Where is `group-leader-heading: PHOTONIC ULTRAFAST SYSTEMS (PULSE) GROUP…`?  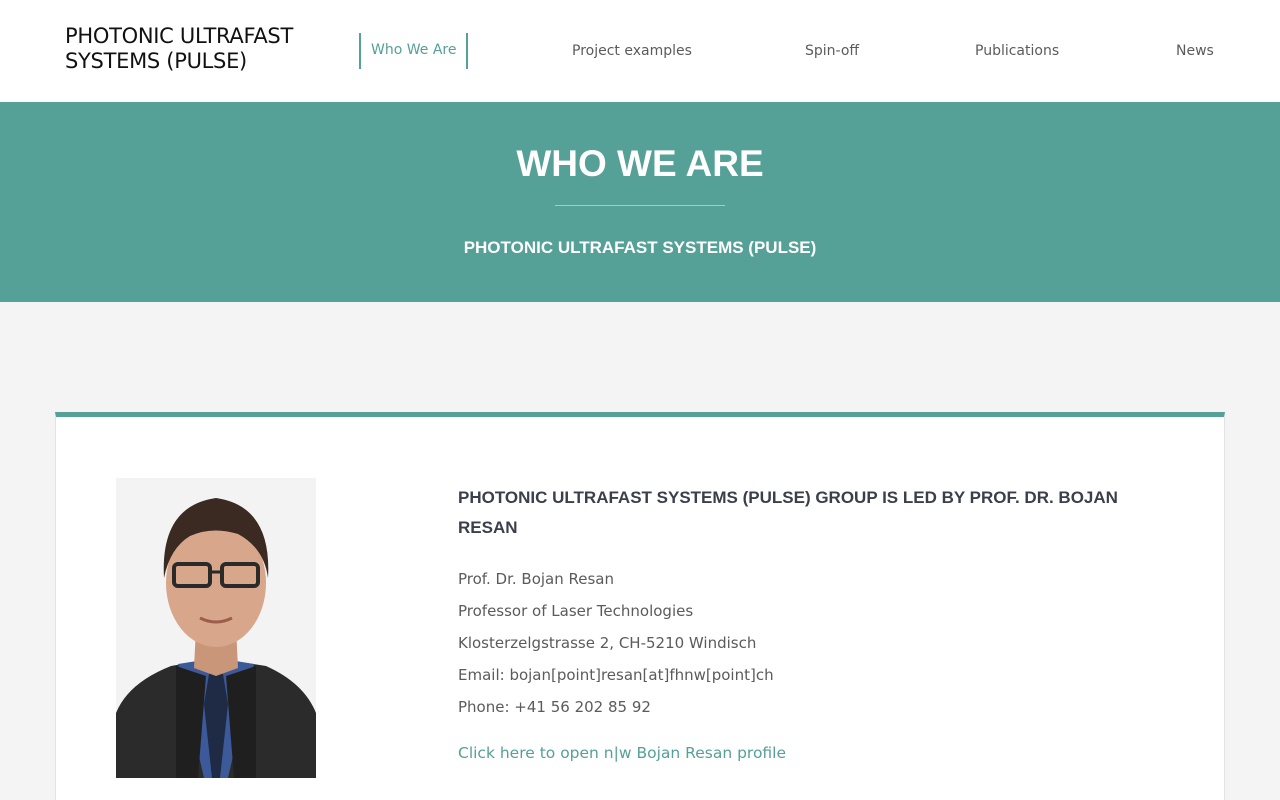
group-leader-heading: PHOTONIC ULTRAFAST SYSTEMS (PULSE) GROUP… is located at coordinates (788, 512).